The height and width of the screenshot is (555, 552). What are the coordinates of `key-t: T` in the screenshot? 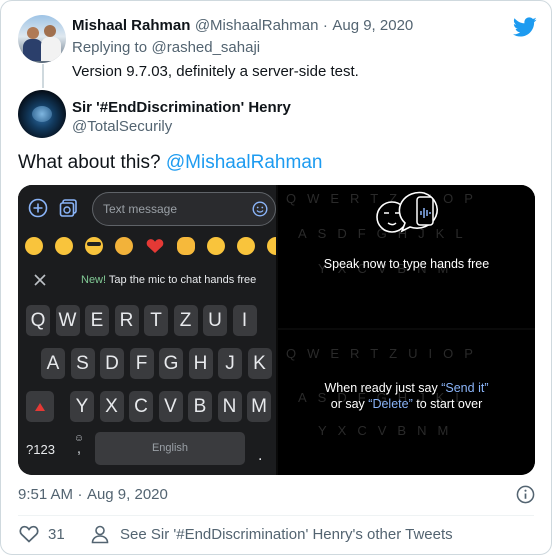 It's located at (156, 320).